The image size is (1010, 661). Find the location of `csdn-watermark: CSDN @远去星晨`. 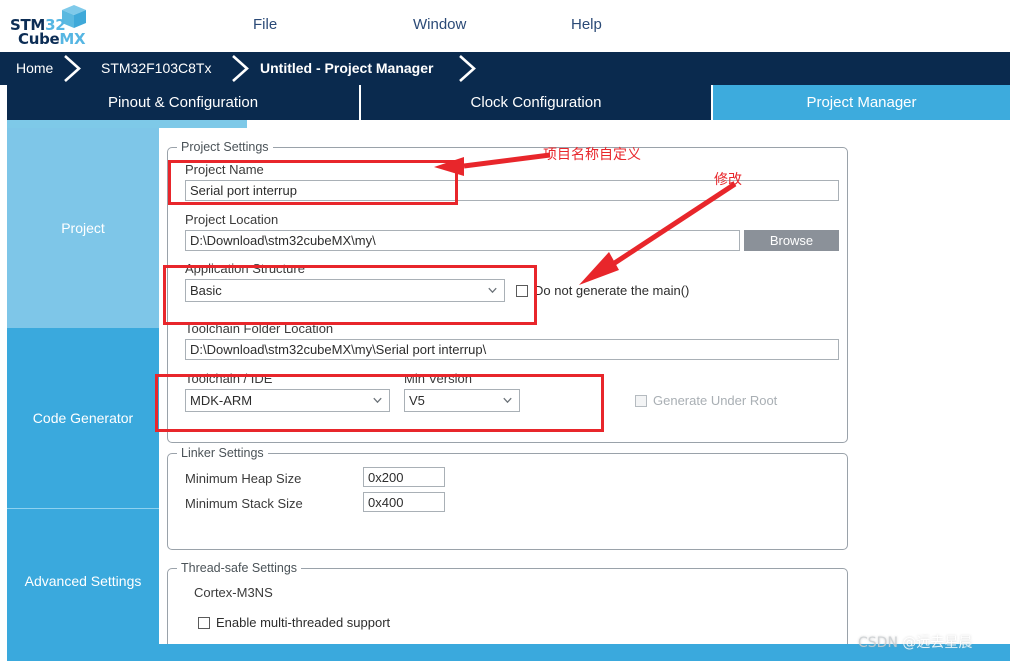

csdn-watermark: CSDN @远去星晨 is located at coordinates (915, 642).